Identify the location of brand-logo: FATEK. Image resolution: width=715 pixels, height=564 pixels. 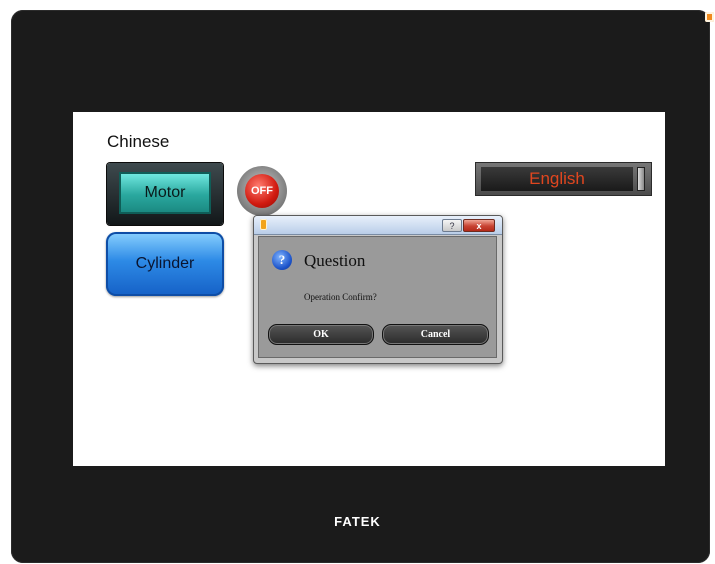
(357, 521).